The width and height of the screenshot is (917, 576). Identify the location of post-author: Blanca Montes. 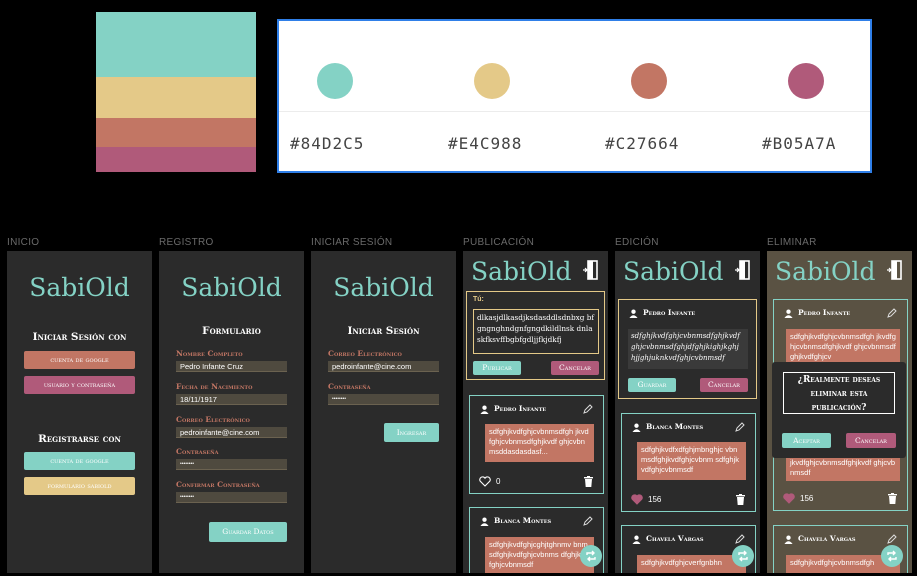
(667, 427).